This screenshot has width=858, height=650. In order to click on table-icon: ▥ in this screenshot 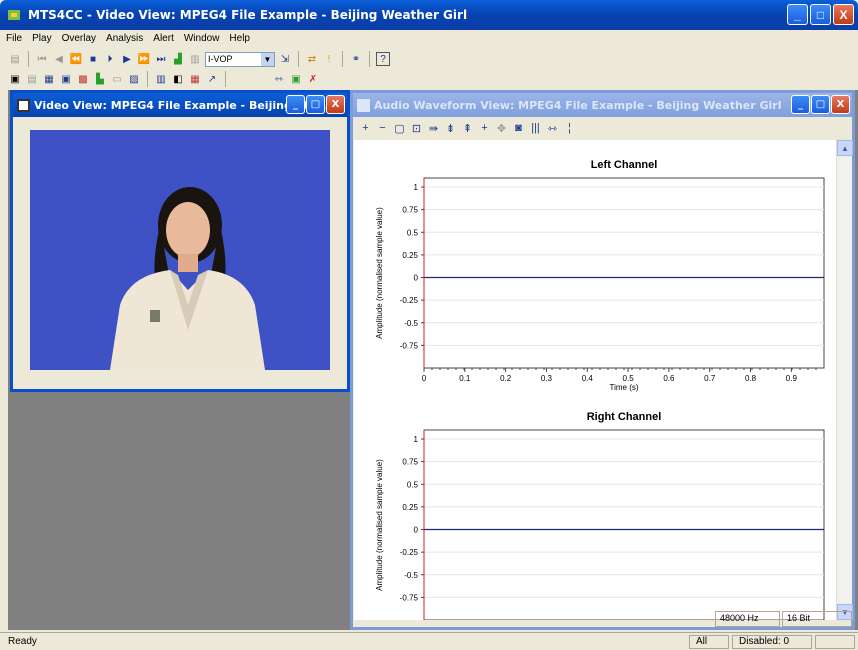, I will do `click(161, 79)`.